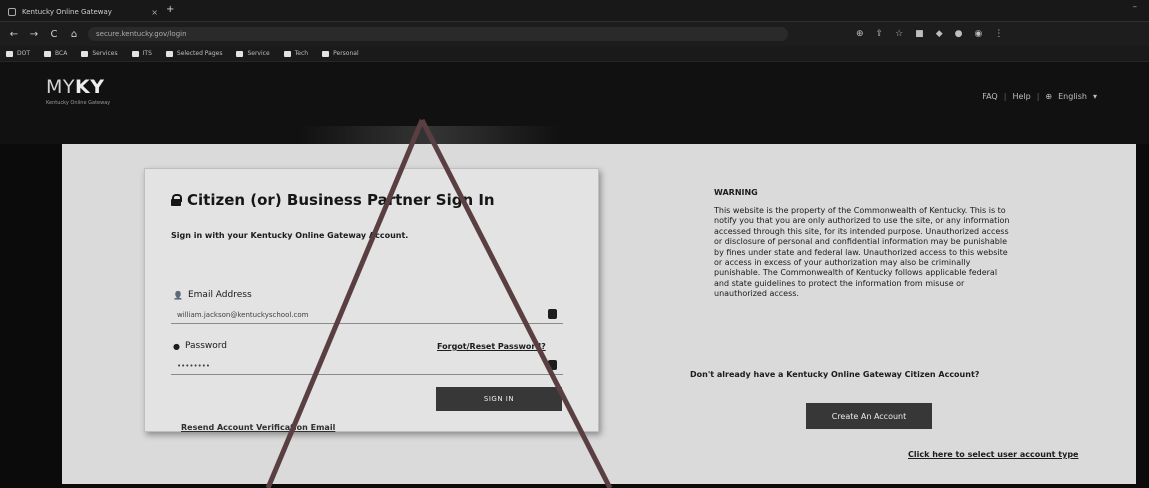  Describe the element at coordinates (736, 192) in the screenshot. I see `warning-title: WARNING` at that location.